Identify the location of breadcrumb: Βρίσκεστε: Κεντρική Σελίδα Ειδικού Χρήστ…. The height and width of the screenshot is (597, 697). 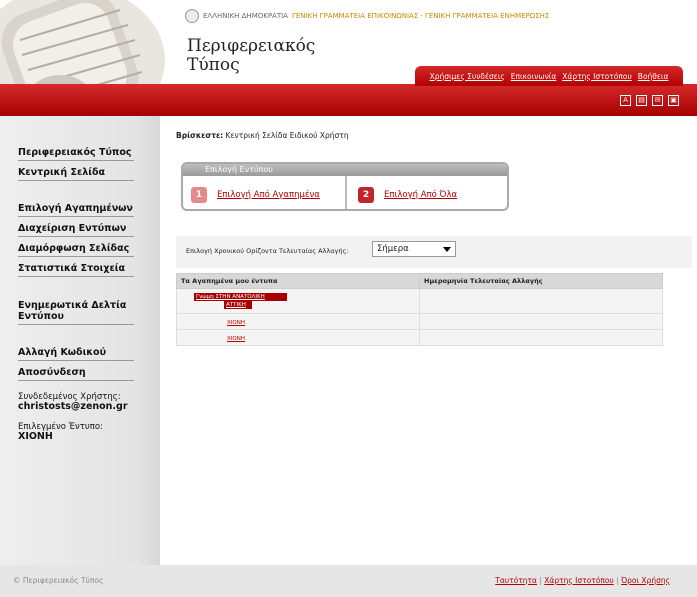
(262, 135).